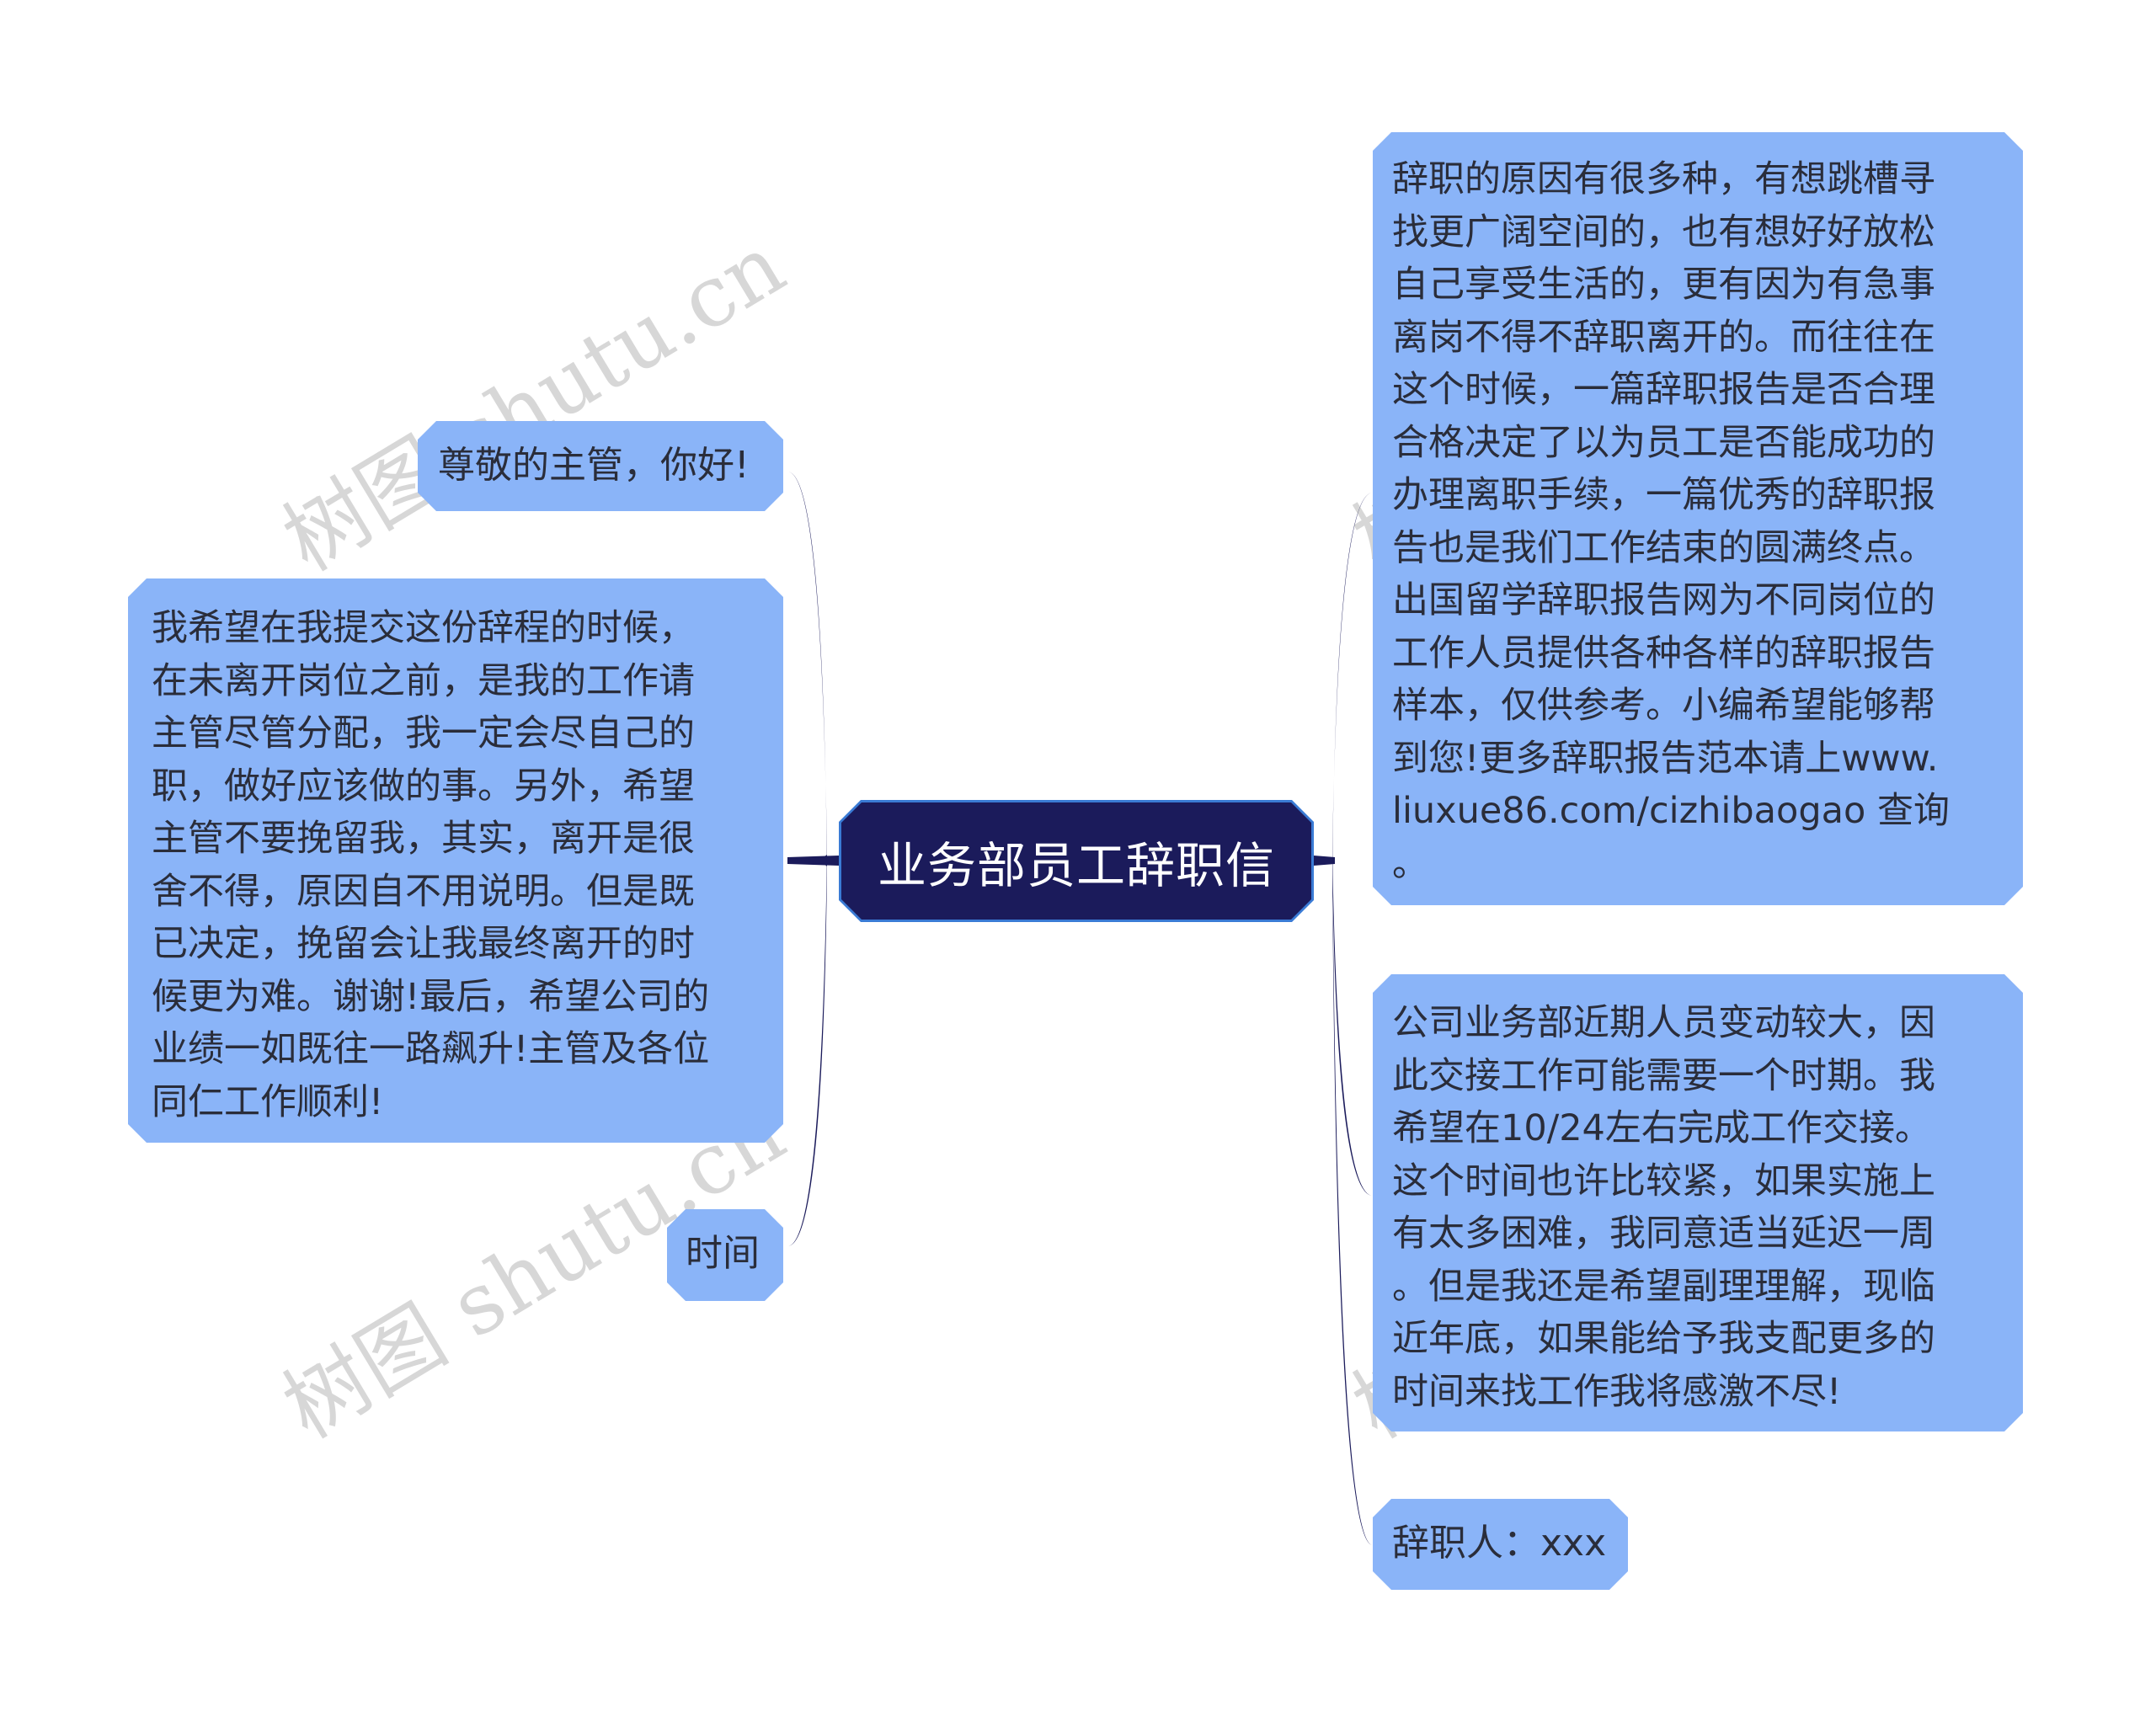 This screenshot has width=2156, height=1722. I want to click on topic-node-signer: 辞职人：xxx, so click(1500, 1544).